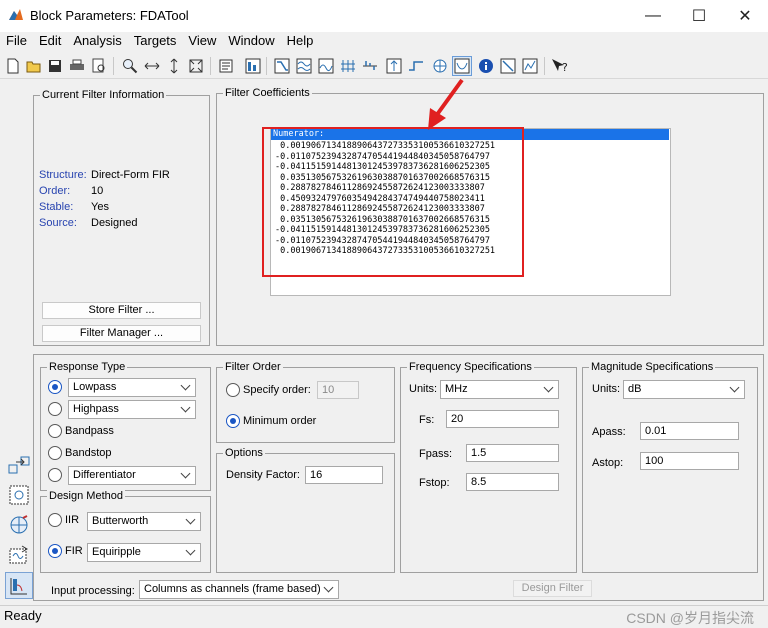  What do you see at coordinates (77, 66) in the screenshot?
I see `print-icon` at bounding box center [77, 66].